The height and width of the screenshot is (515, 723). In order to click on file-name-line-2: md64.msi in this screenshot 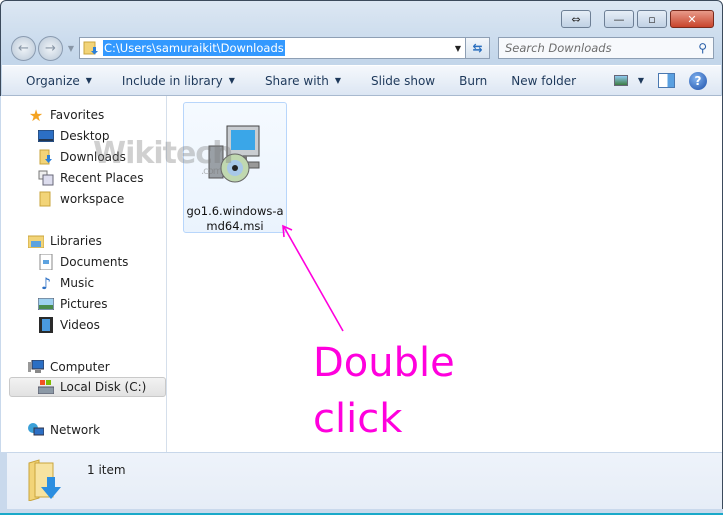, I will do `click(235, 226)`.